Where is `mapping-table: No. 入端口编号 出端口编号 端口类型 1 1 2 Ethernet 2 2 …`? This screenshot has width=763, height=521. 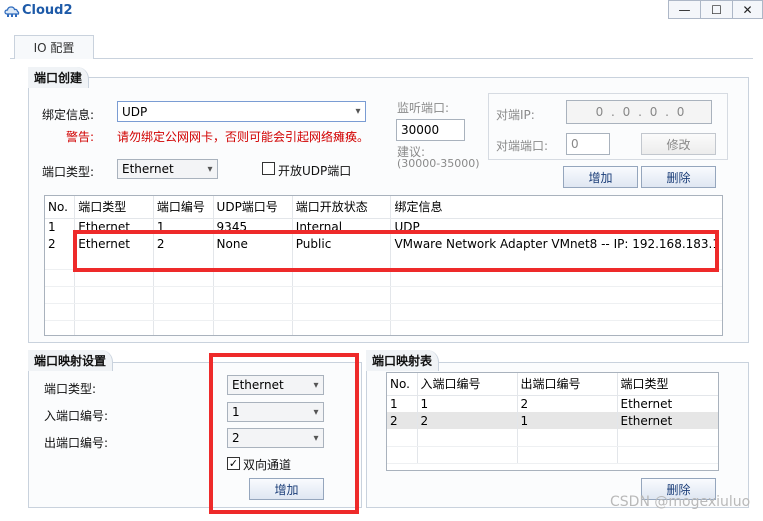 mapping-table: No. 入端口编号 出端口编号 端口类型 1 1 2 Ethernet 2 2 … is located at coordinates (552, 421).